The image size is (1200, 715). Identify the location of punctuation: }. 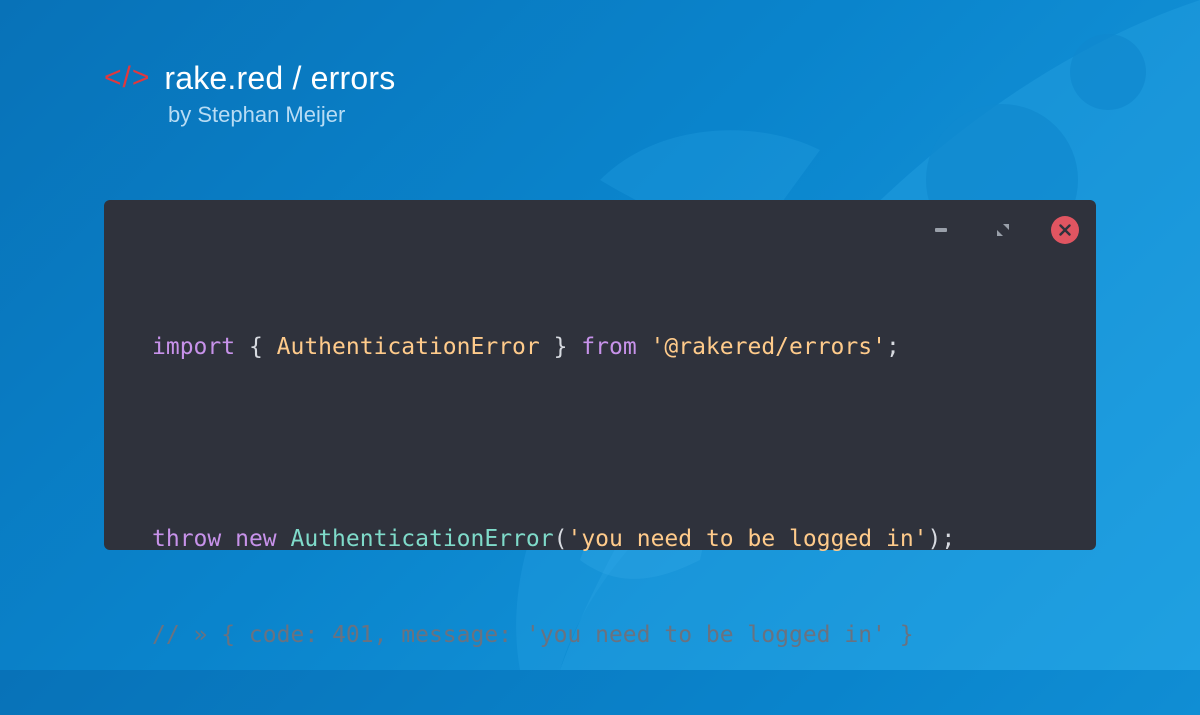
(560, 347).